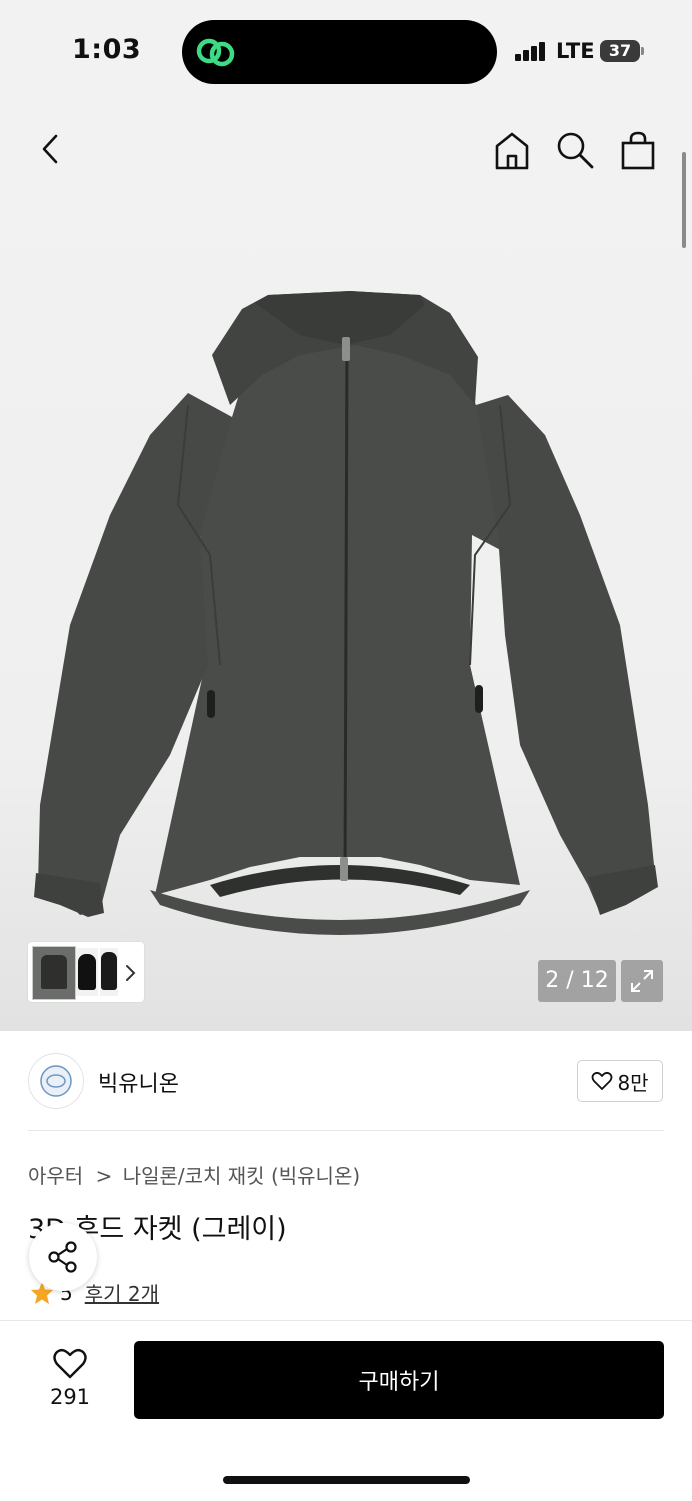  Describe the element at coordinates (642, 51) in the screenshot. I see `battery-cap` at that location.